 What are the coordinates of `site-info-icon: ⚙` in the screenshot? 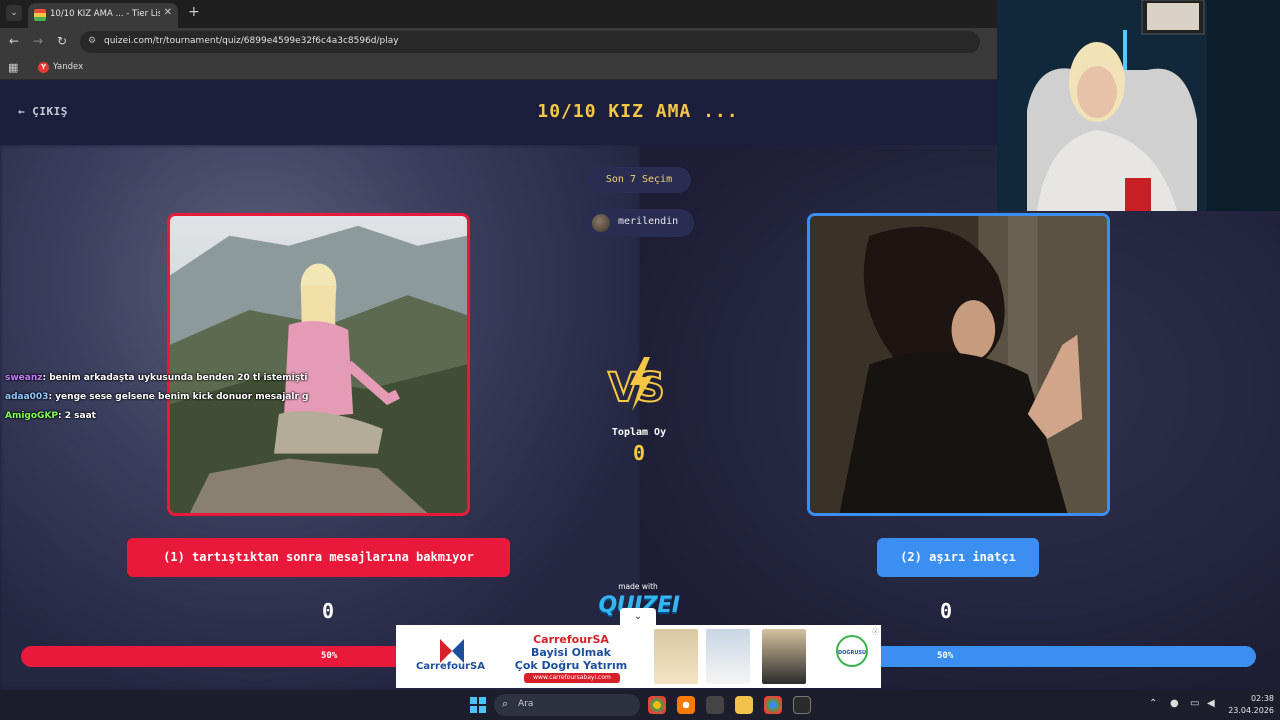 It's located at (92, 41).